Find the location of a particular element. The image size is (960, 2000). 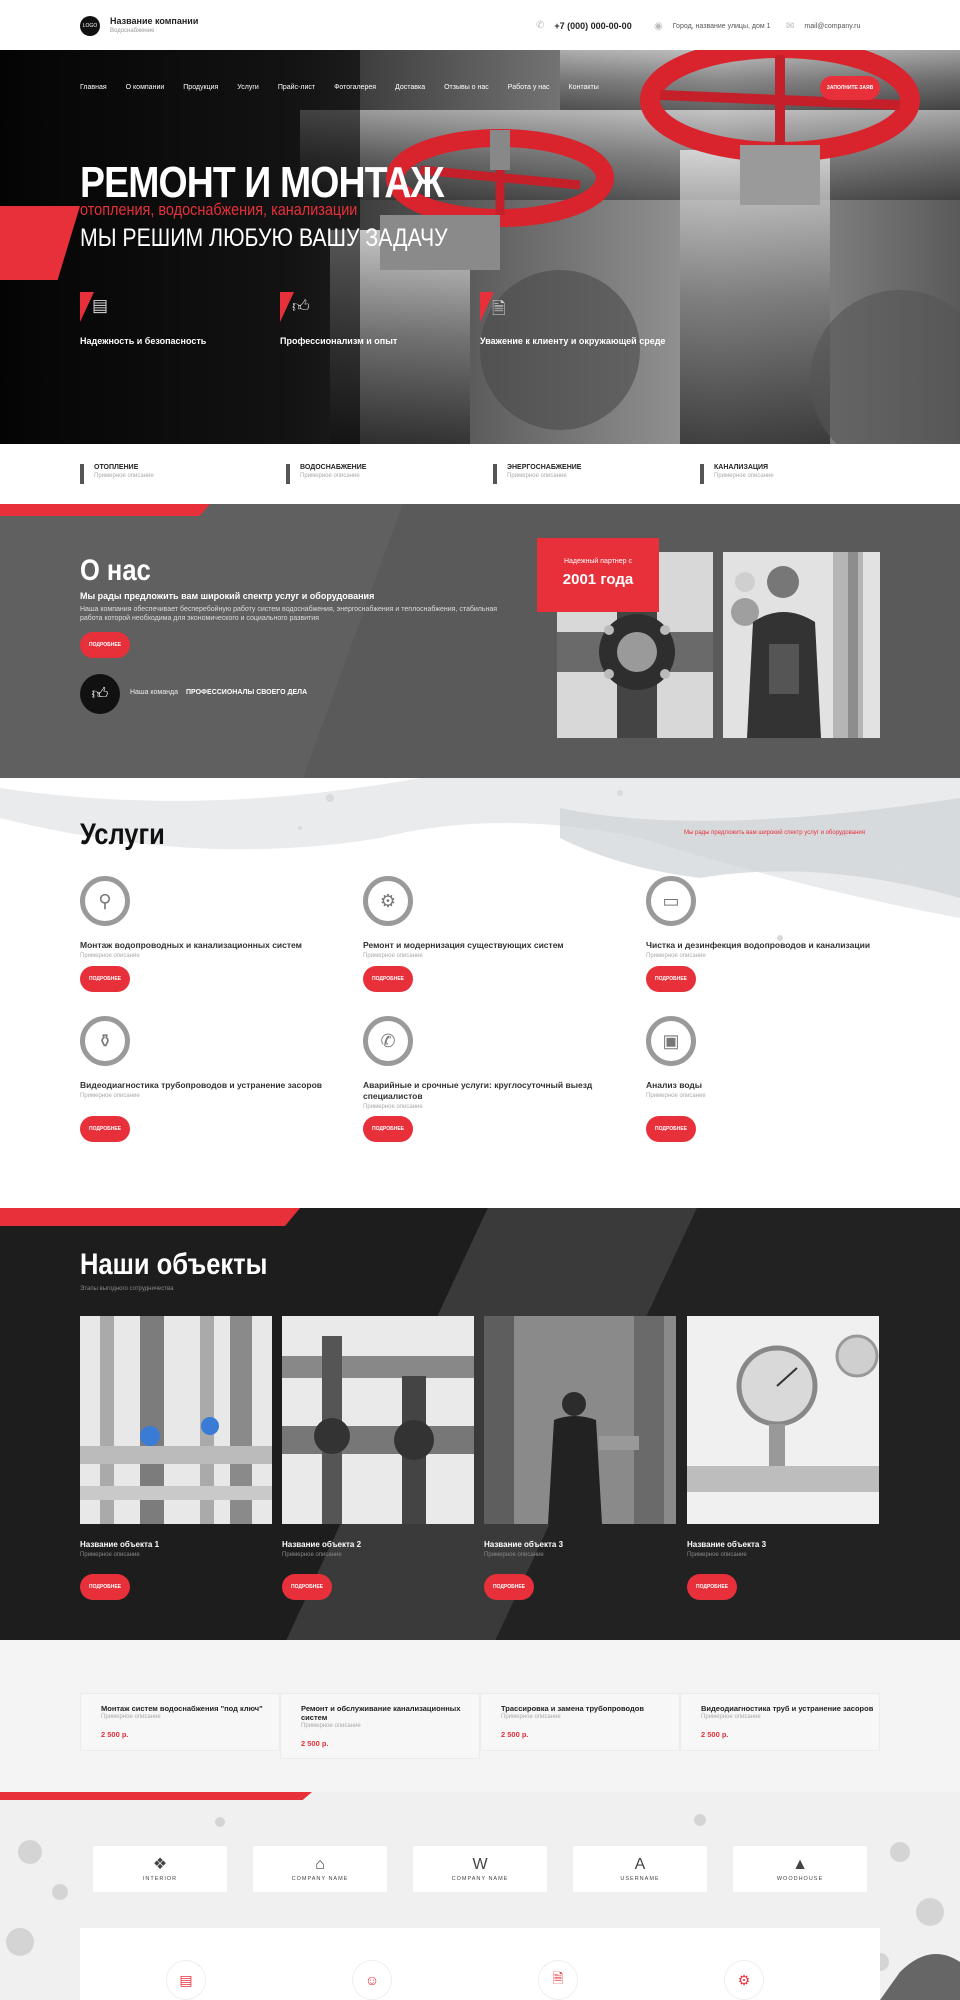

company-subtitle: Водоснабжение is located at coordinates (132, 31).